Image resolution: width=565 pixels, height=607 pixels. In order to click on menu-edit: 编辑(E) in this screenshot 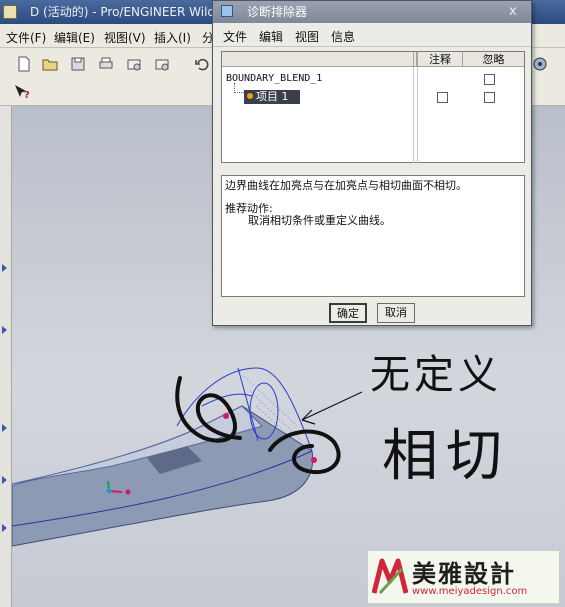, I will do `click(74, 37)`.